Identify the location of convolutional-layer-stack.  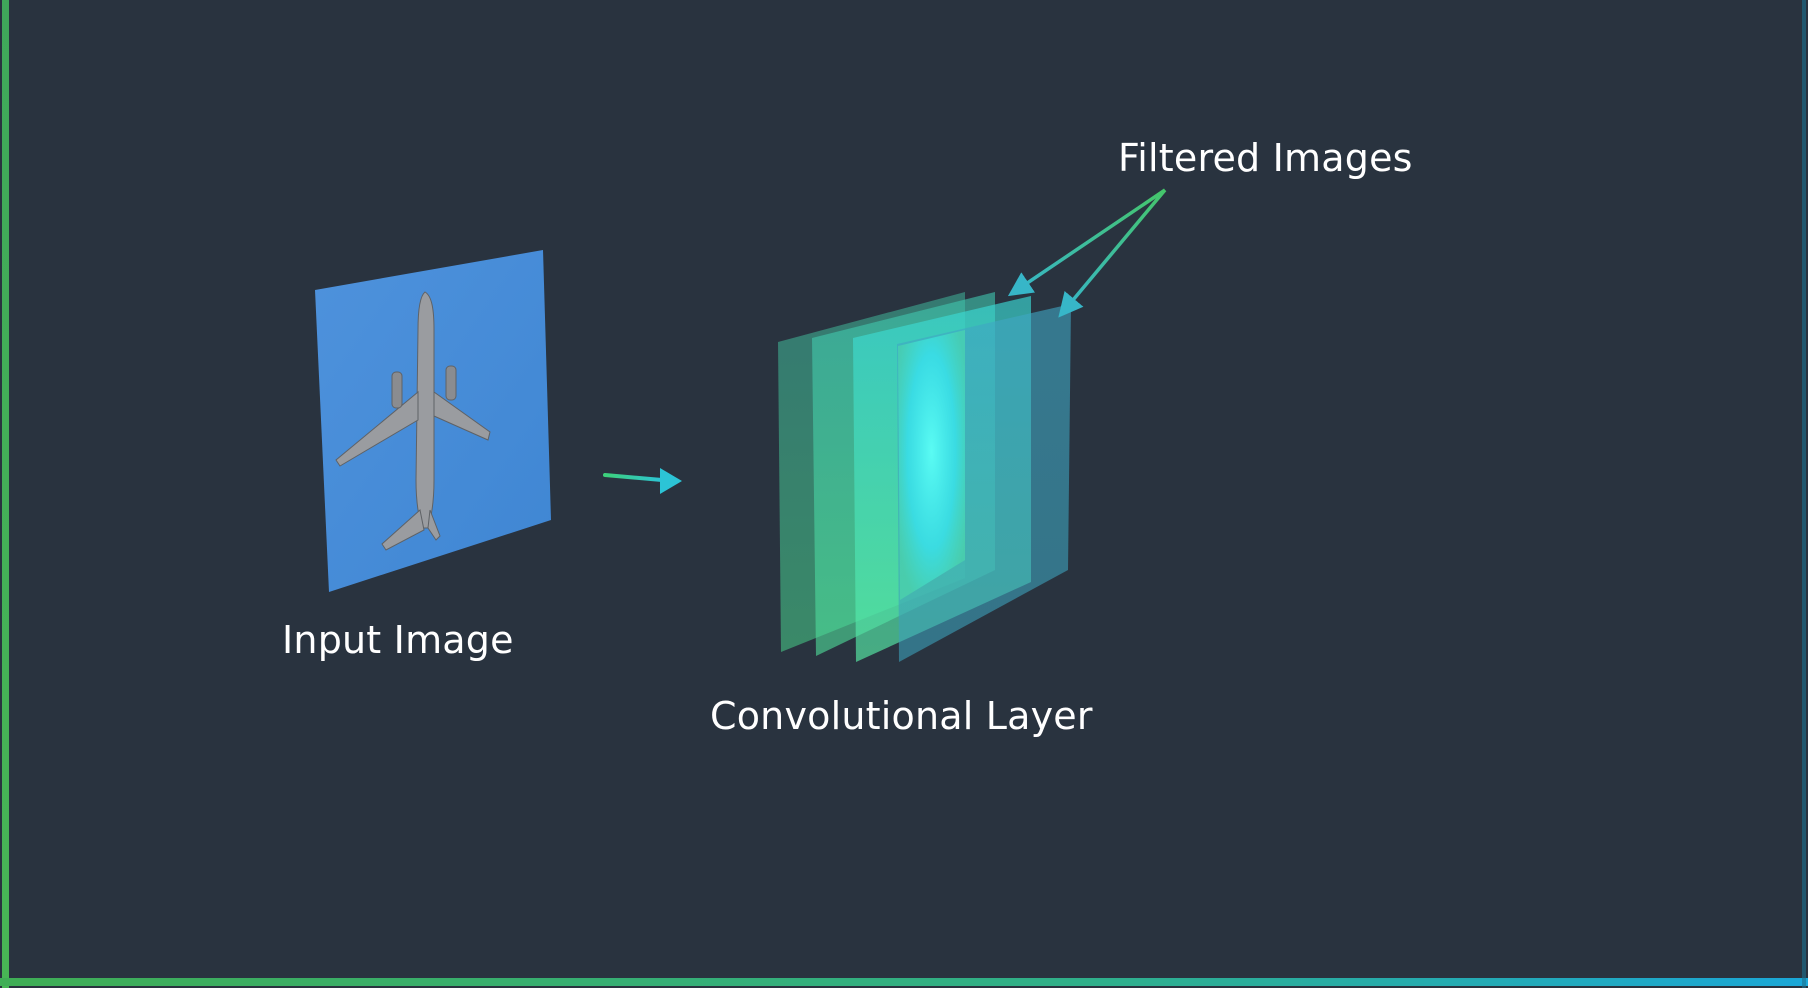
(924, 477).